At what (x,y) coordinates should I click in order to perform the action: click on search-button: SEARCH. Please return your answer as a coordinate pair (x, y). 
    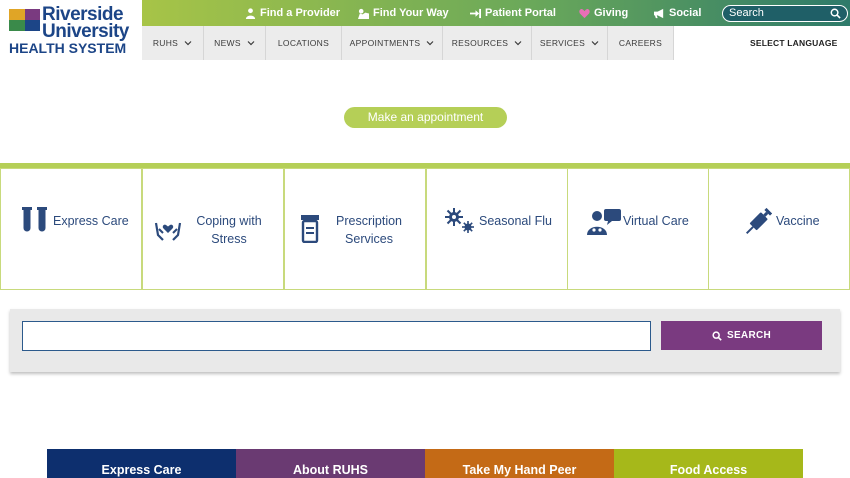
    Looking at the image, I should click on (741, 335).